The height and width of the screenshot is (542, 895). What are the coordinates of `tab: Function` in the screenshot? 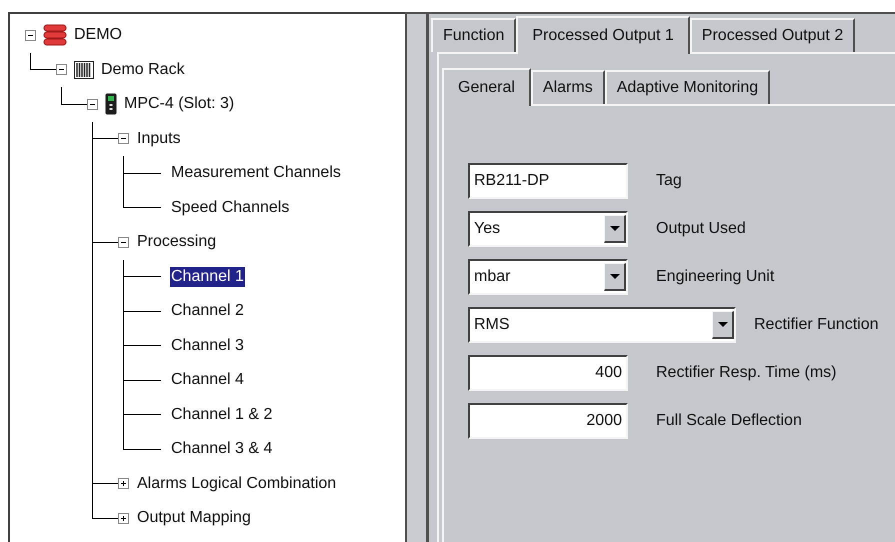 It's located at (473, 35).